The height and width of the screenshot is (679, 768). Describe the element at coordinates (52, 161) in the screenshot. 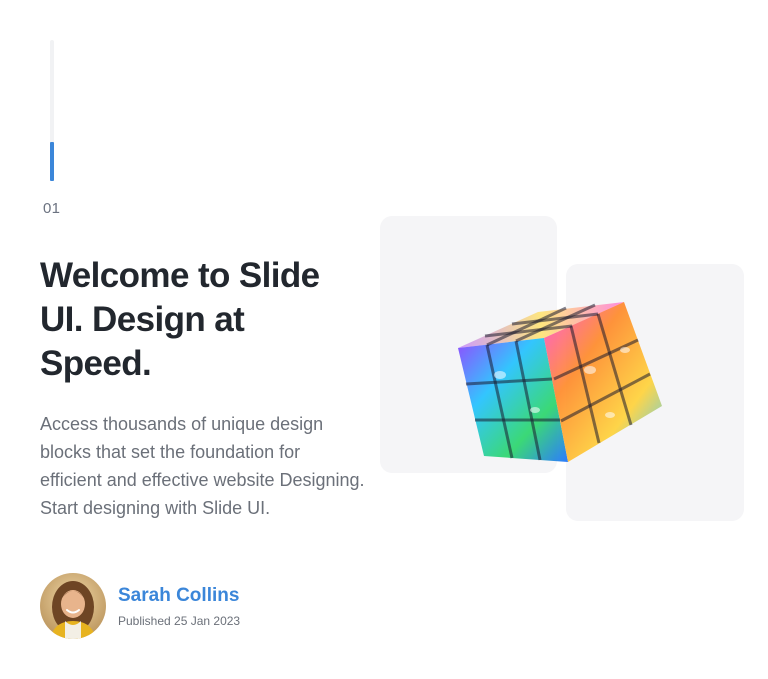

I see `slide-progress-fill` at that location.